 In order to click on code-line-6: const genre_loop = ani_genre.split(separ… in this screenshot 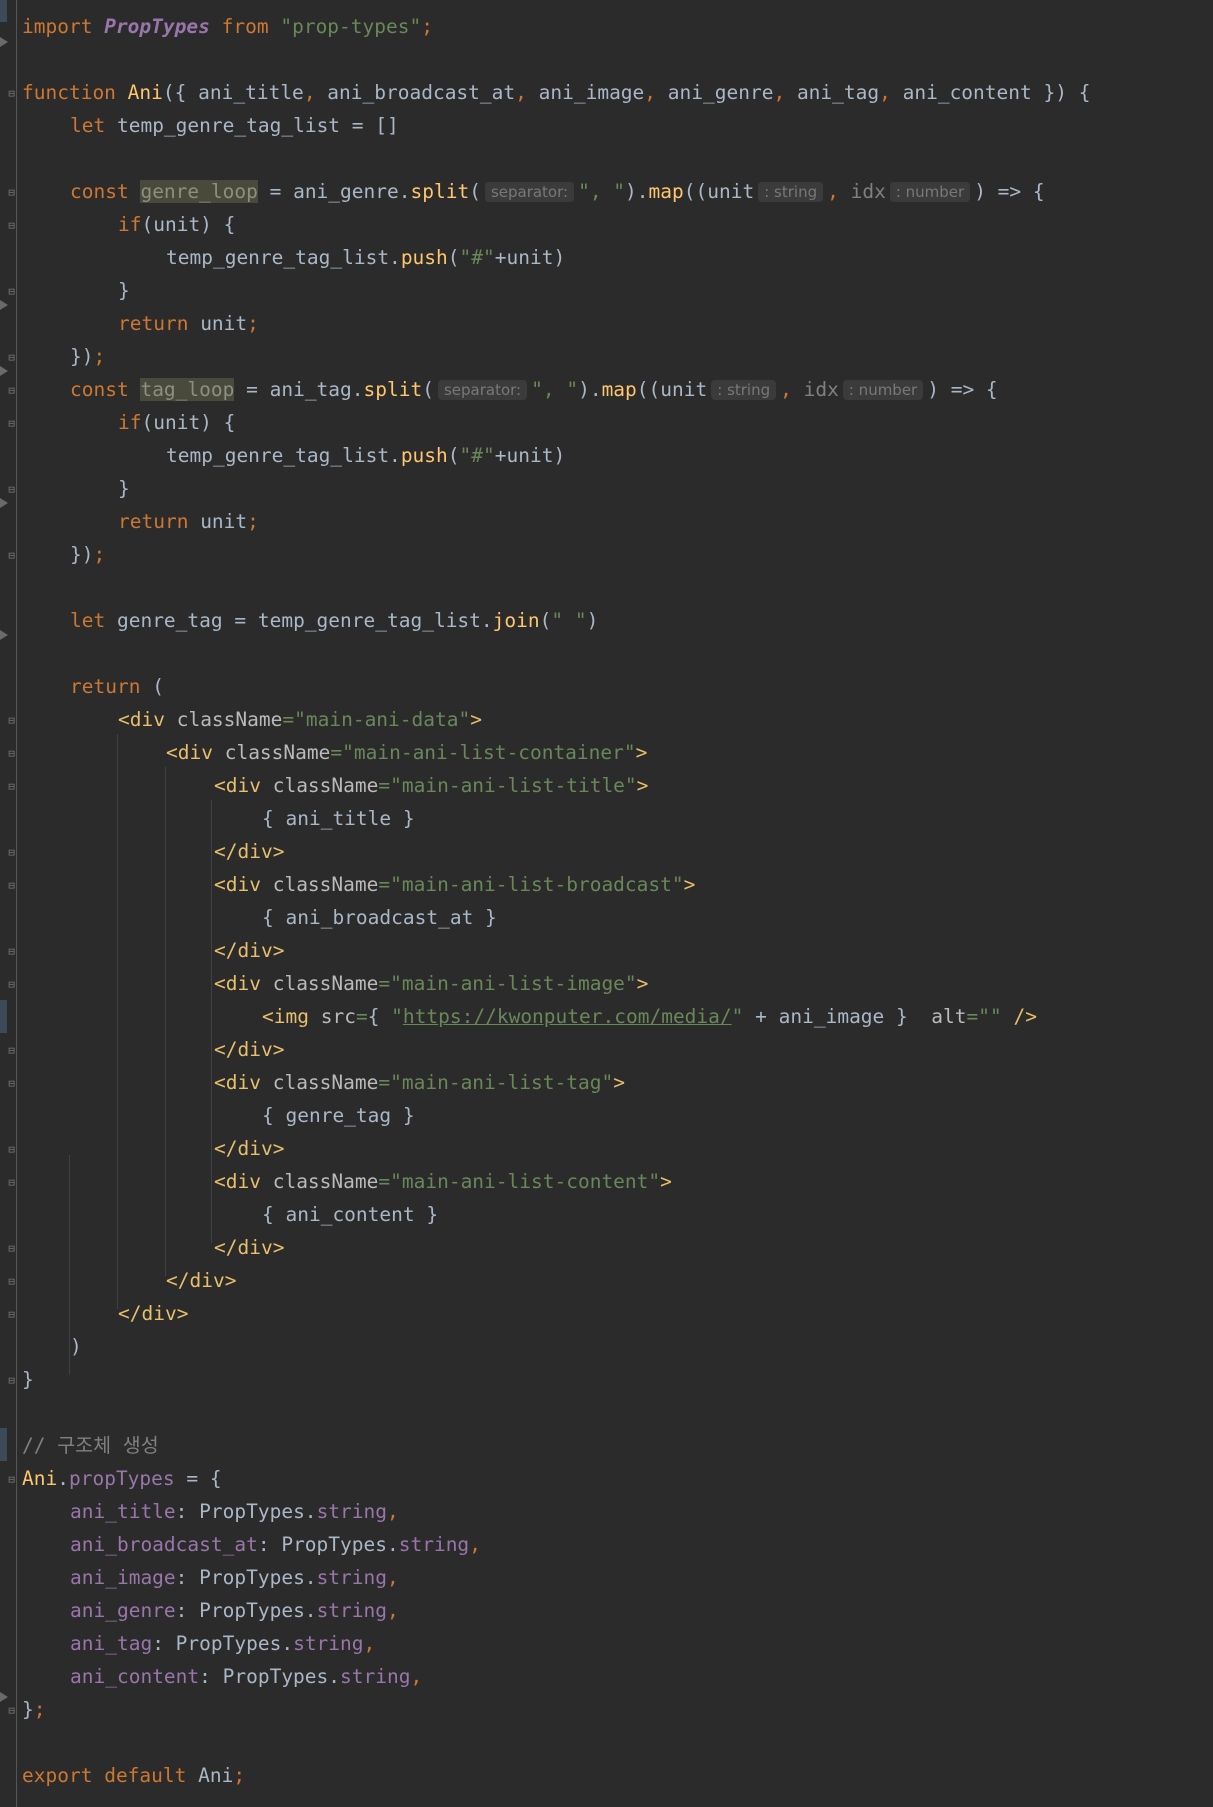, I will do `click(557, 191)`.